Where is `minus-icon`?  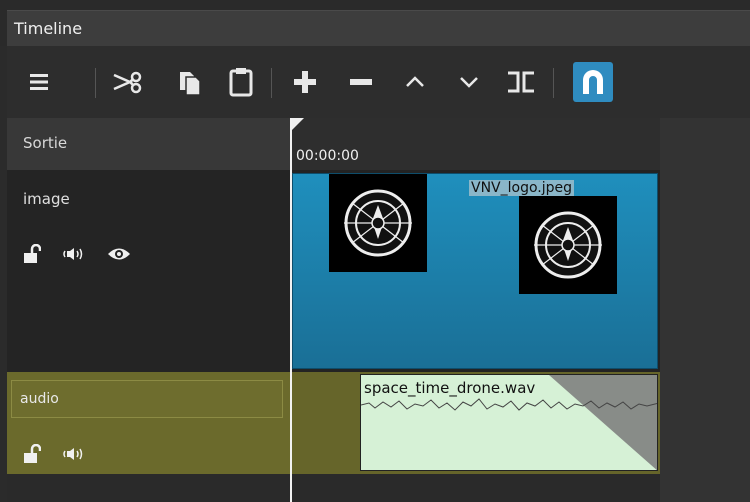
minus-icon is located at coordinates (361, 82).